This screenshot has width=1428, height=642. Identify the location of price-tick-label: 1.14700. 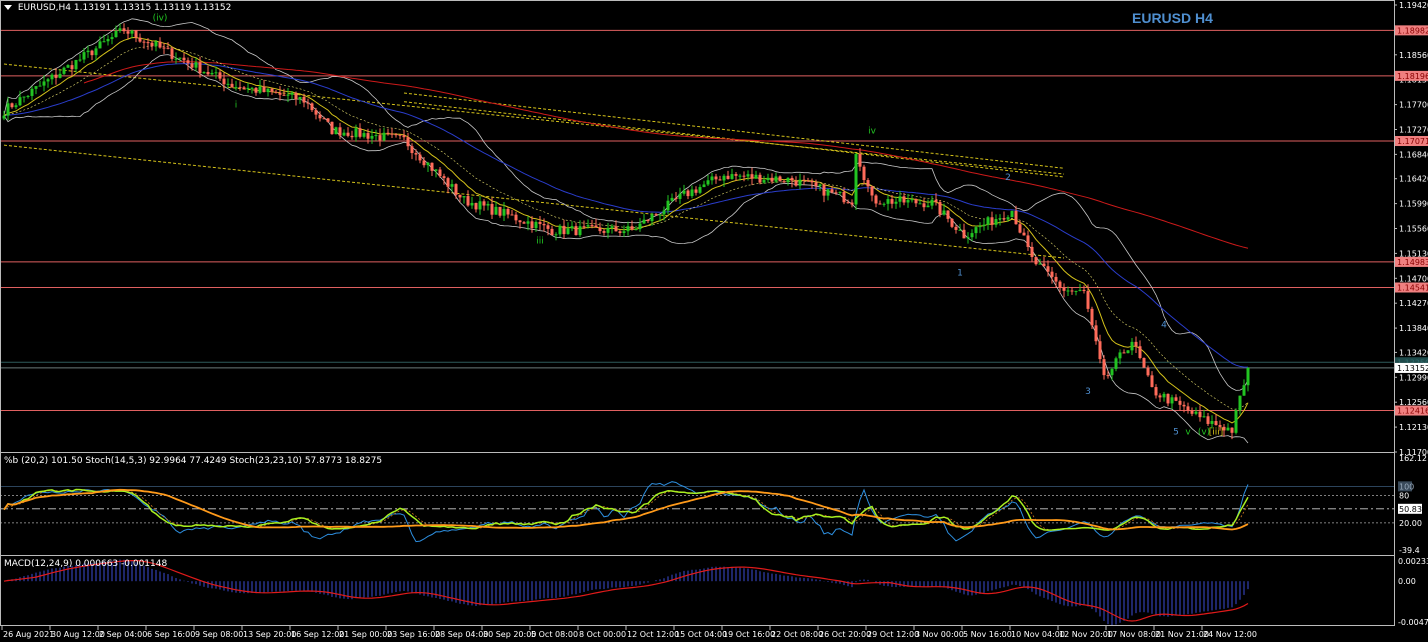
(1413, 278).